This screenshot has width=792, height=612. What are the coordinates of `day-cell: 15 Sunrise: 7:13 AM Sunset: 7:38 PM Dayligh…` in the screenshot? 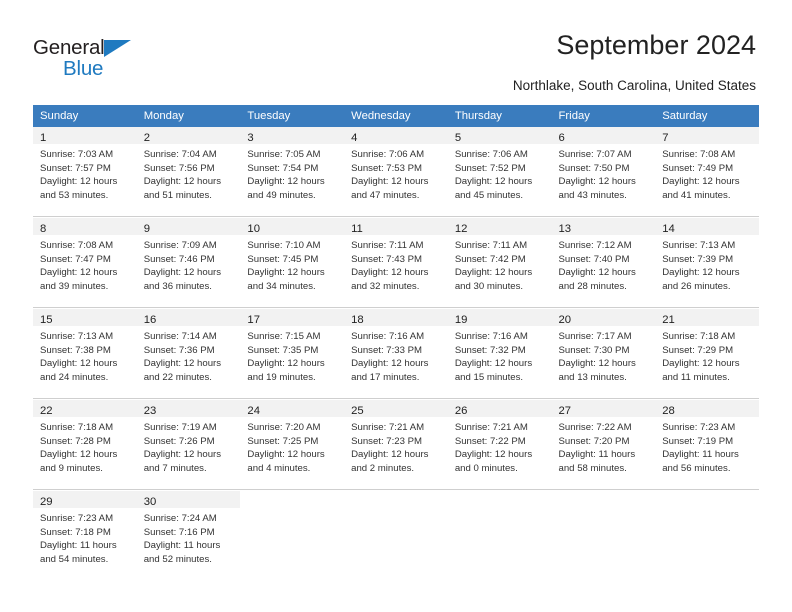 It's located at (85, 353).